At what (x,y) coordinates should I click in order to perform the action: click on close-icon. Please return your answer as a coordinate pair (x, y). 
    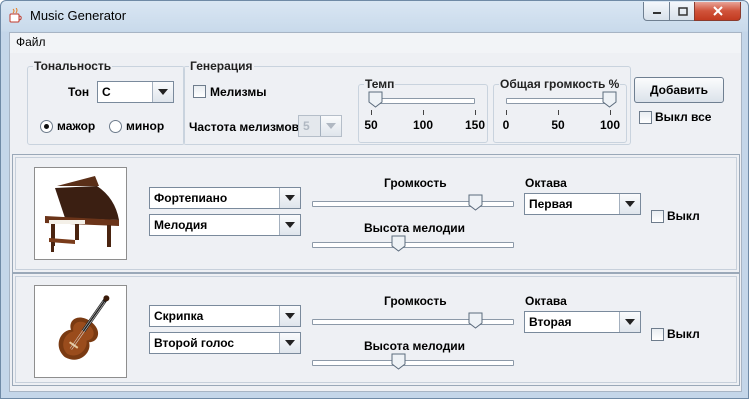
    Looking at the image, I should click on (717, 11).